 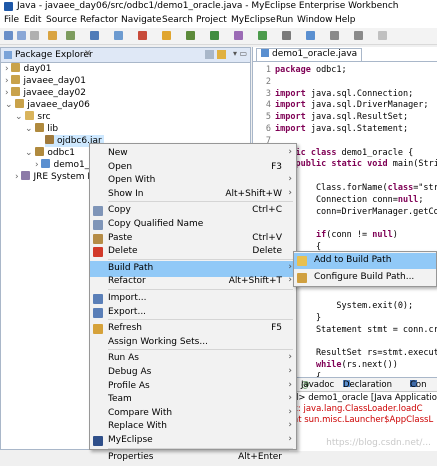 I want to click on tree-item-day01: › day01, so click(x=28, y=69).